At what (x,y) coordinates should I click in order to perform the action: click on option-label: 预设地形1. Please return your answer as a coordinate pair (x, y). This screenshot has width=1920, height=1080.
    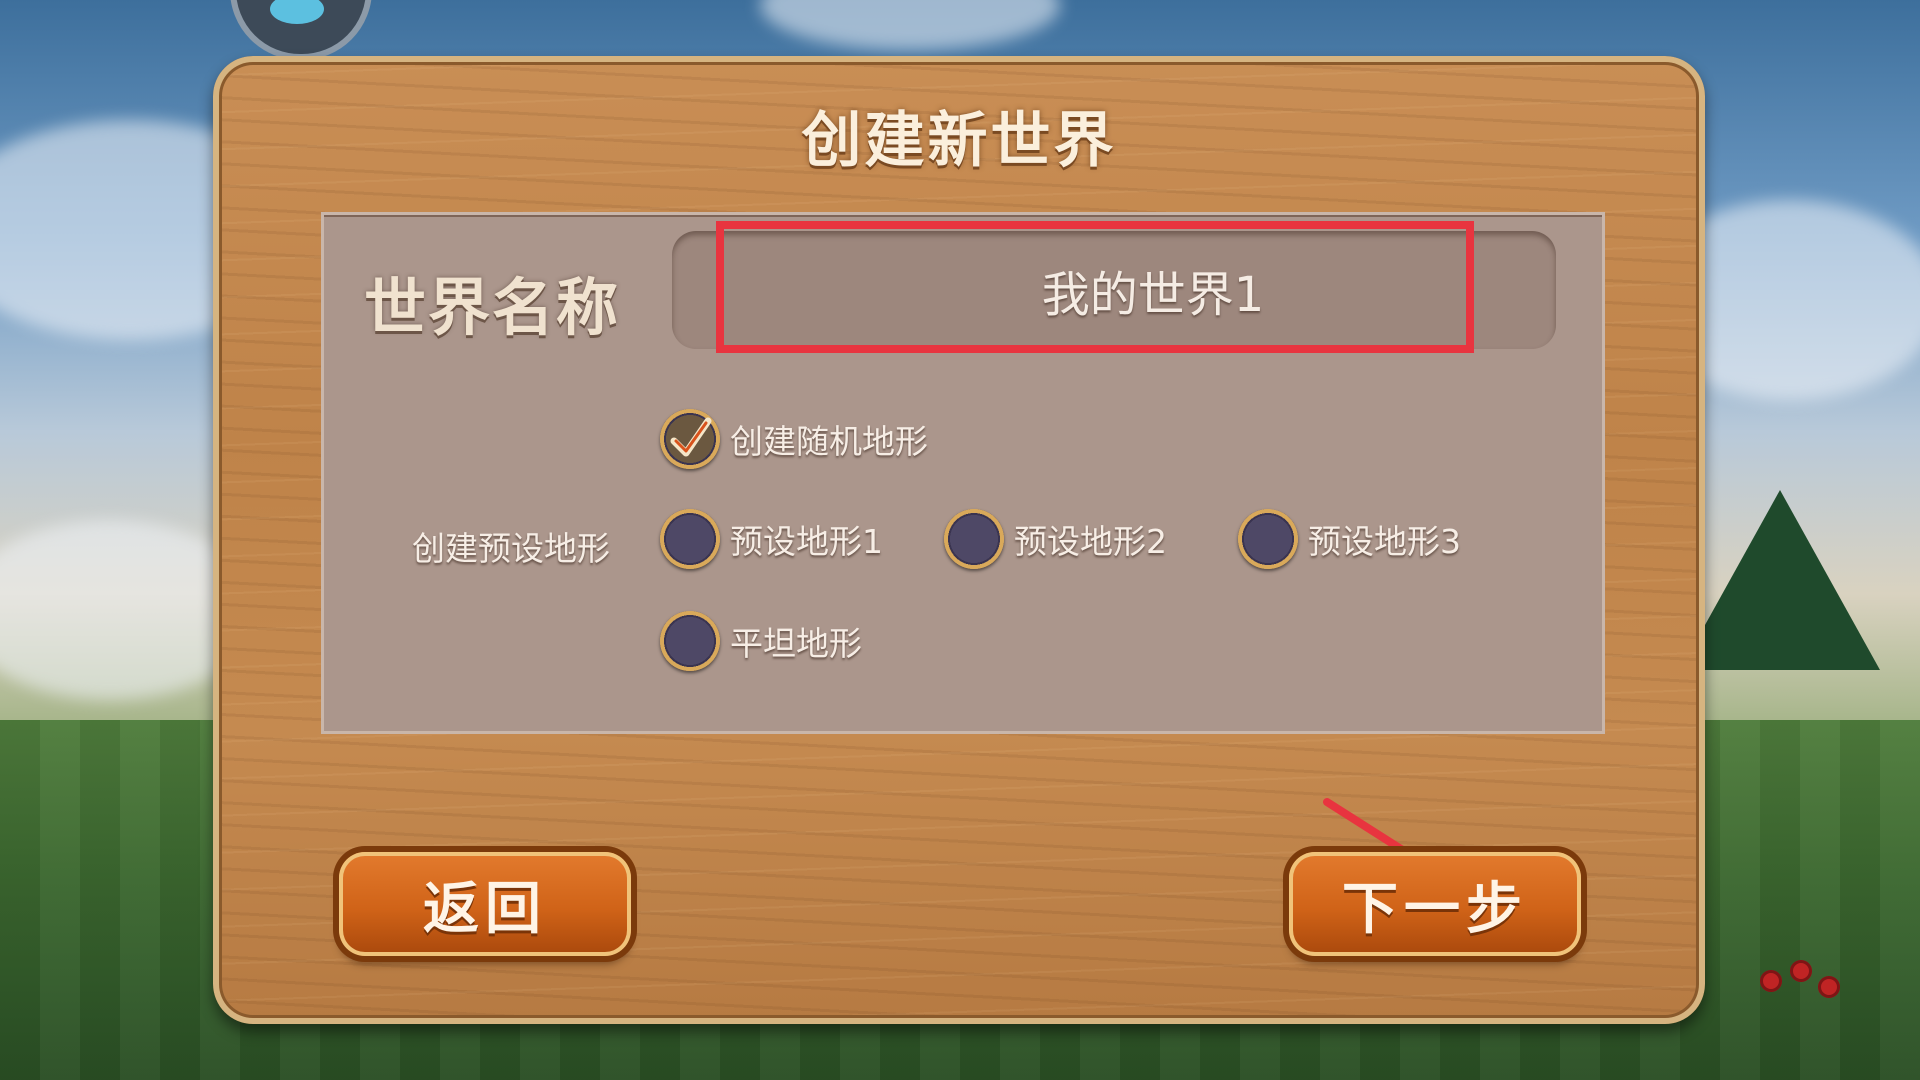
    Looking at the image, I should click on (806, 541).